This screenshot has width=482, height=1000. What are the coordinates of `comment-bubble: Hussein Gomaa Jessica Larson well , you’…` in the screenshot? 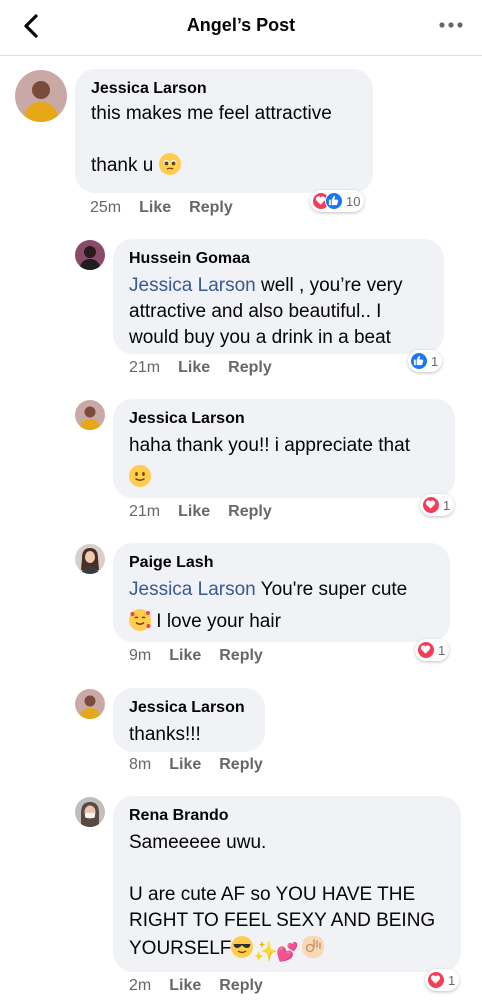 It's located at (278, 296).